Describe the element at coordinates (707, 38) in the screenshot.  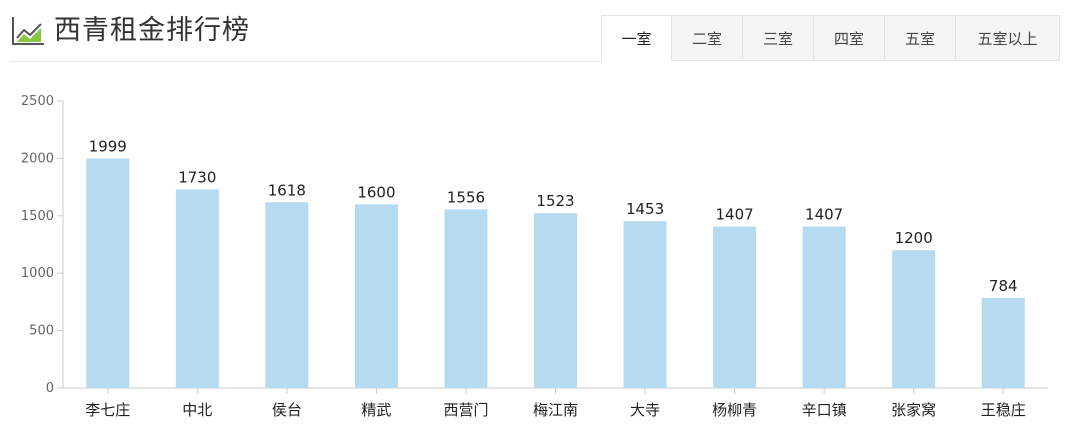
I see `tab-2-room: 二室` at that location.